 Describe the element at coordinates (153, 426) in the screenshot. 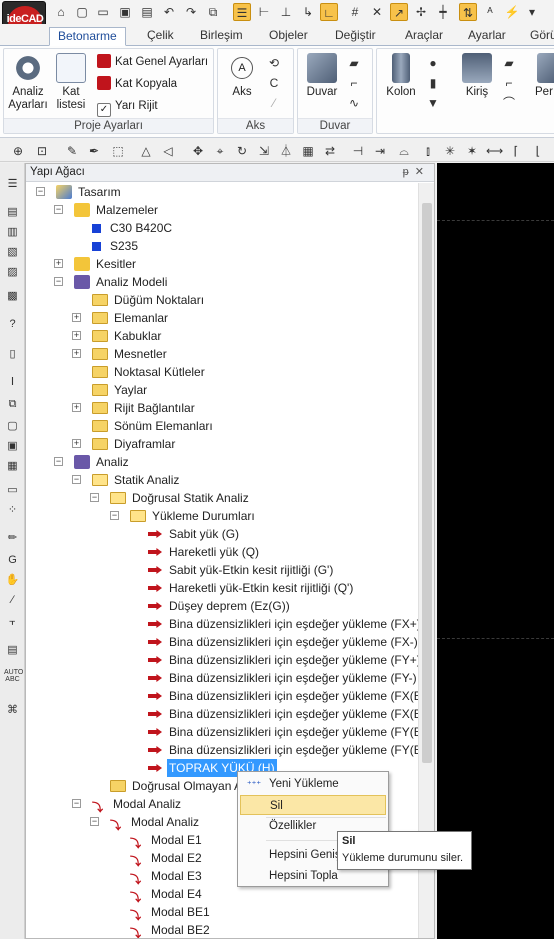

I see `tree-node-sonum-elemanlari: Sönüm Elemanları` at that location.